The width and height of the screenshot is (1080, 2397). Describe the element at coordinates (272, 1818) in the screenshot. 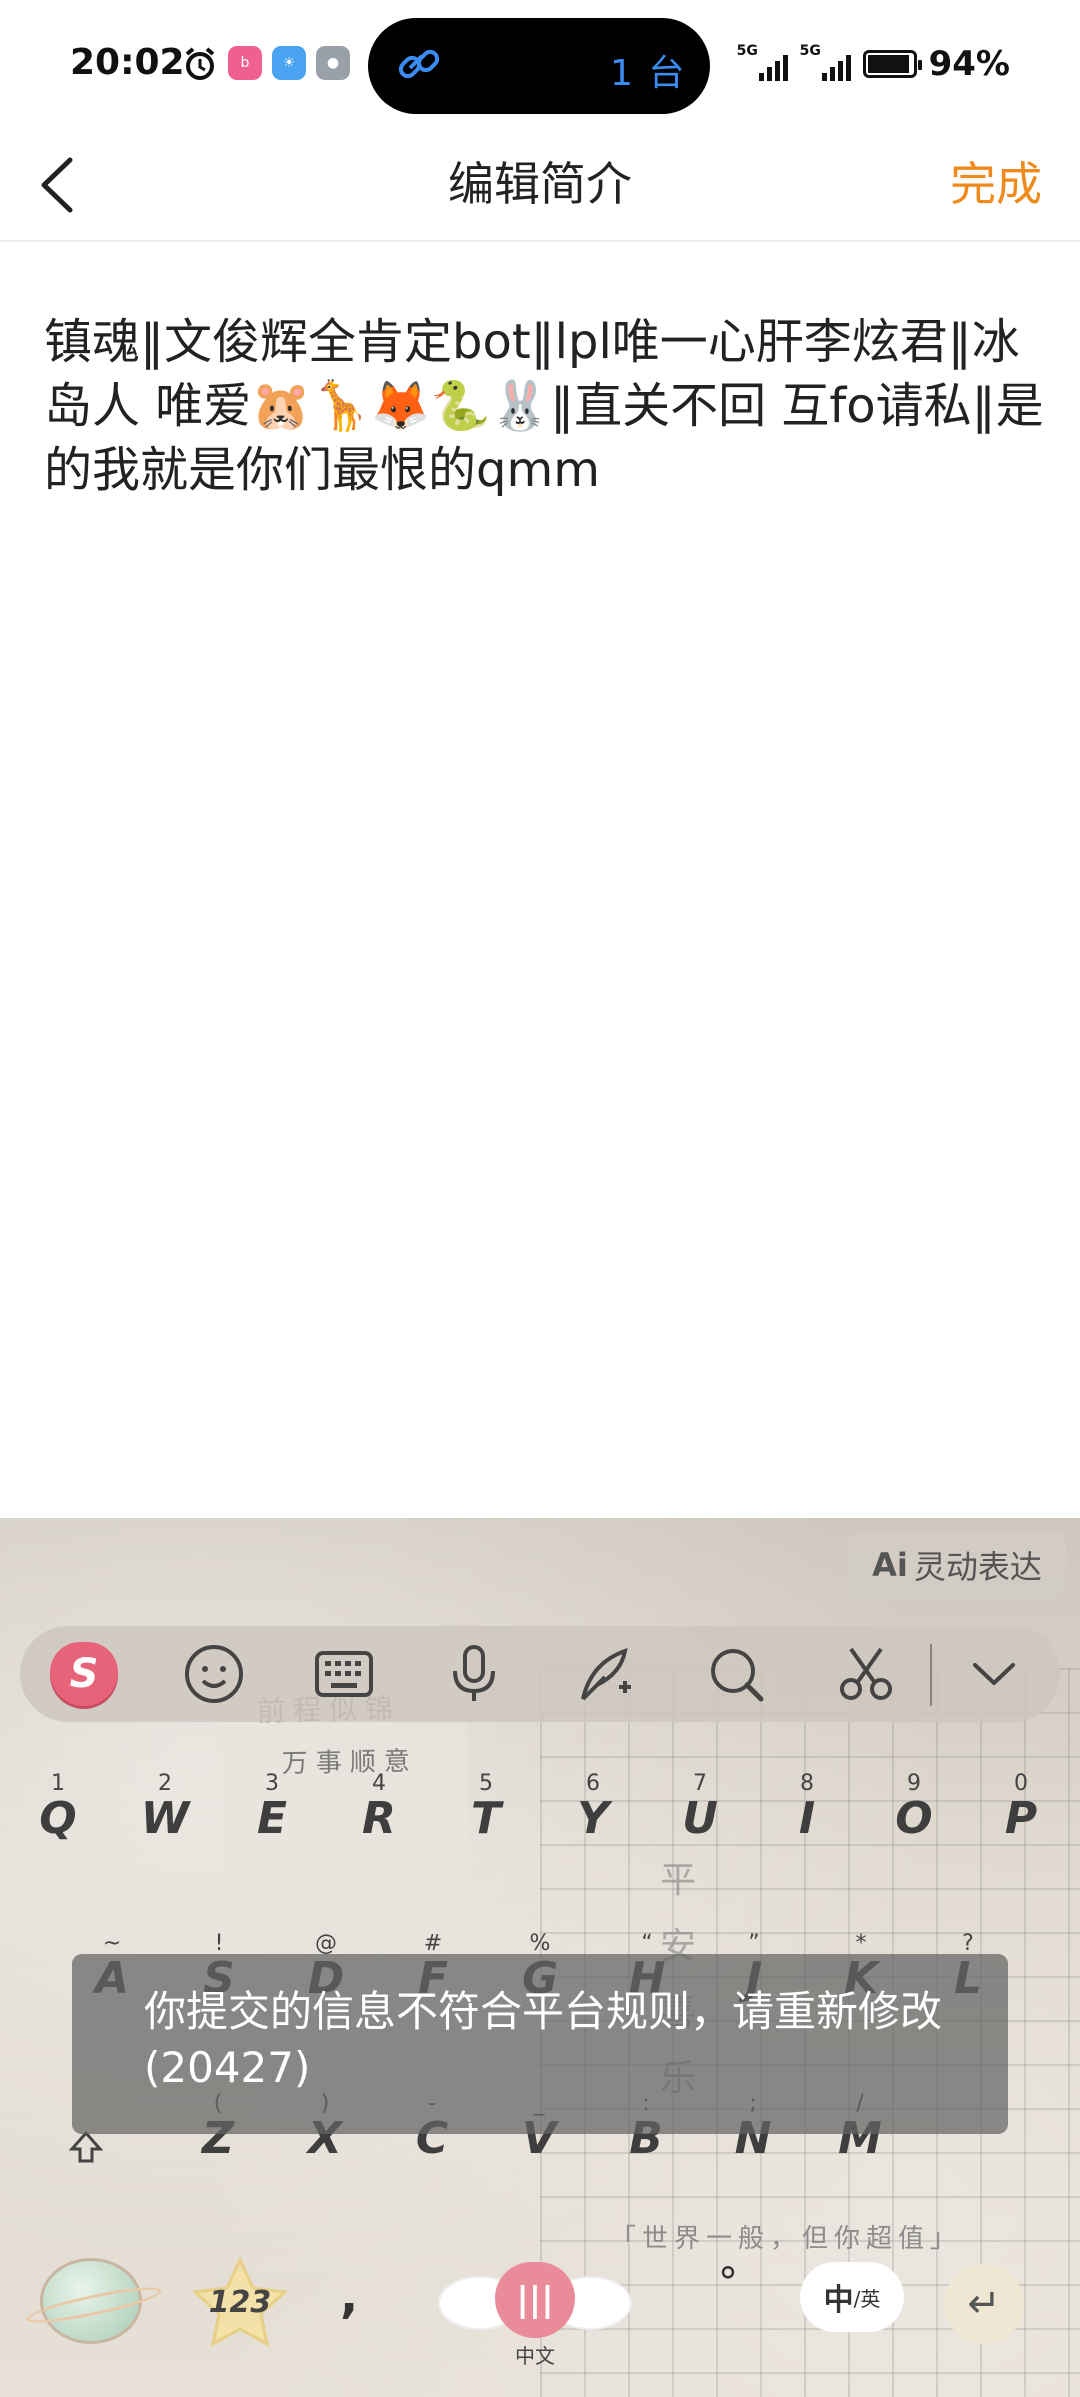

I see `key-letter: E` at that location.